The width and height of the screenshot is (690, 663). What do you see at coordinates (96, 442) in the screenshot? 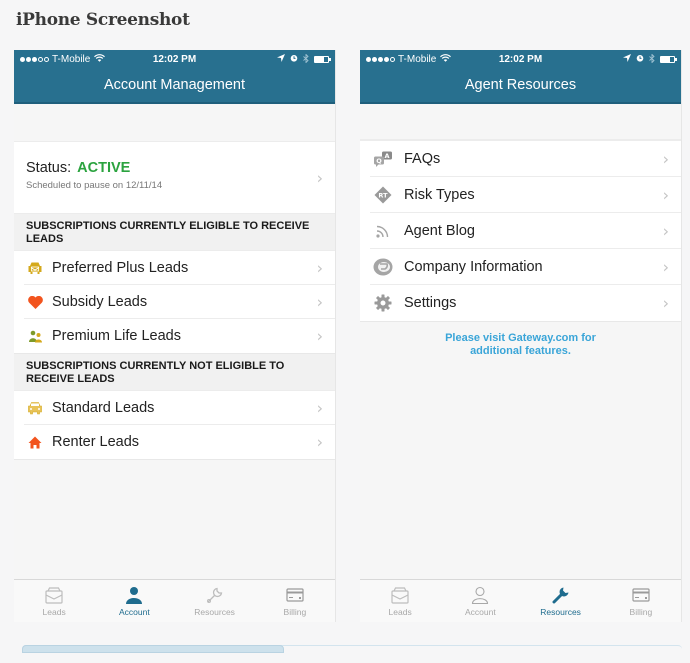
I see `item-label: Renter Leads` at bounding box center [96, 442].